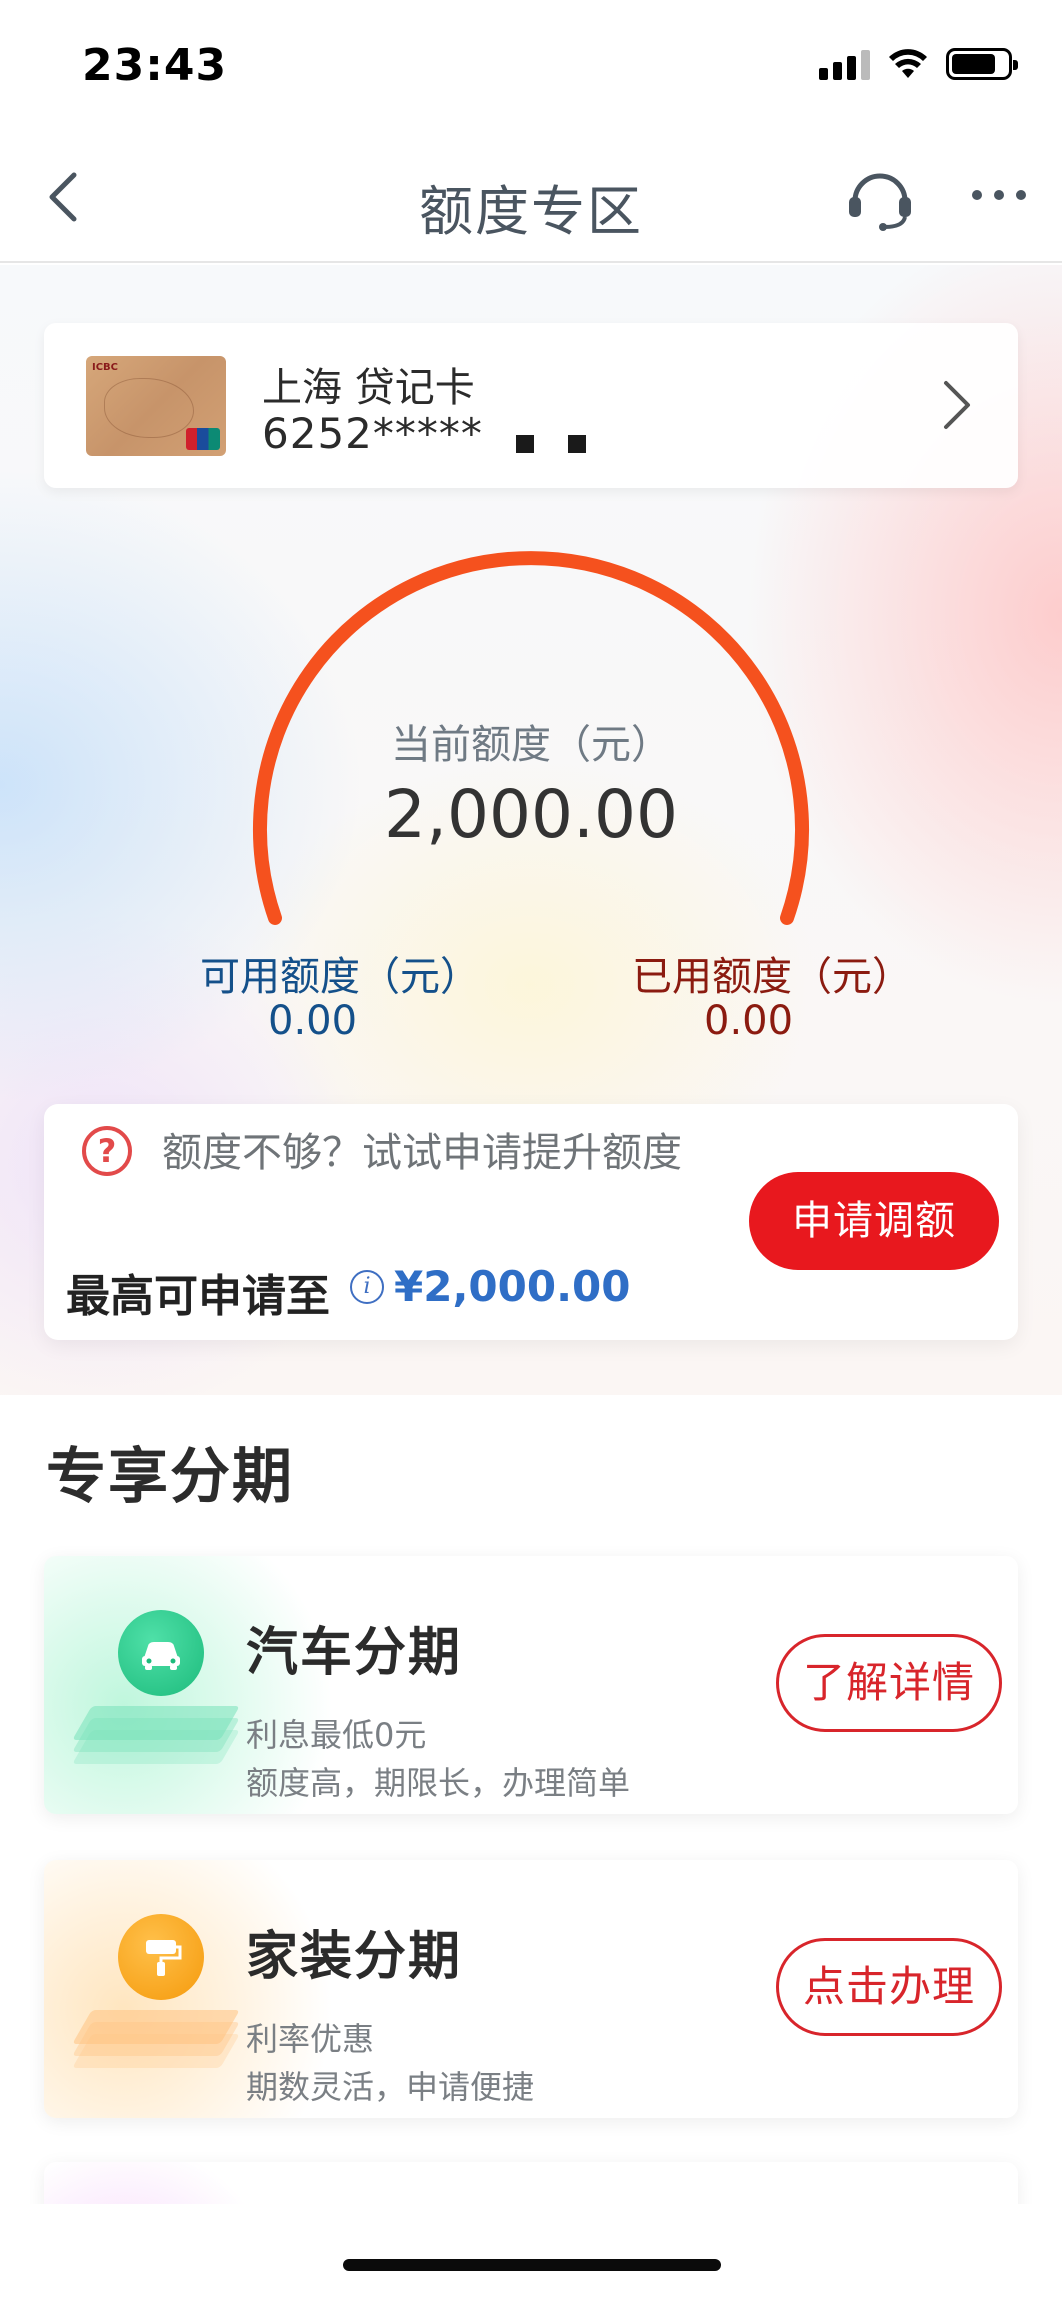 The image size is (1062, 2298). Describe the element at coordinates (531, 745) in the screenshot. I see `current-limit-label: 当前额度（元）` at that location.